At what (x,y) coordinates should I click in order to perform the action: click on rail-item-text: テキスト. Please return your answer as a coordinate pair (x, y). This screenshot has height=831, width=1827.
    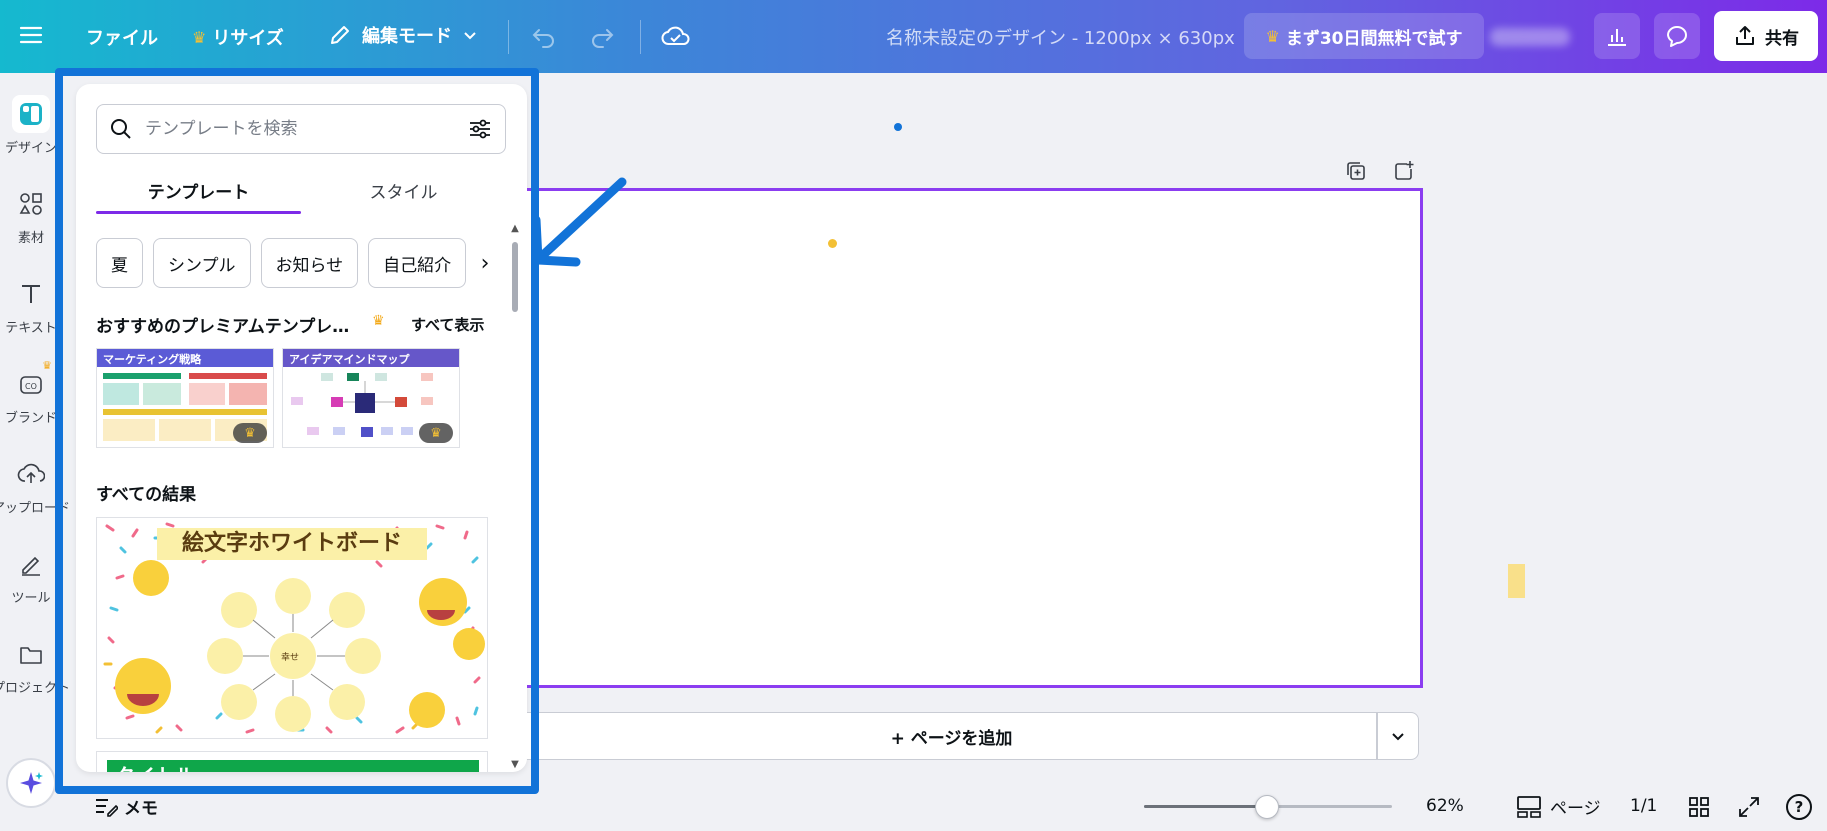
    Looking at the image, I should click on (31, 305).